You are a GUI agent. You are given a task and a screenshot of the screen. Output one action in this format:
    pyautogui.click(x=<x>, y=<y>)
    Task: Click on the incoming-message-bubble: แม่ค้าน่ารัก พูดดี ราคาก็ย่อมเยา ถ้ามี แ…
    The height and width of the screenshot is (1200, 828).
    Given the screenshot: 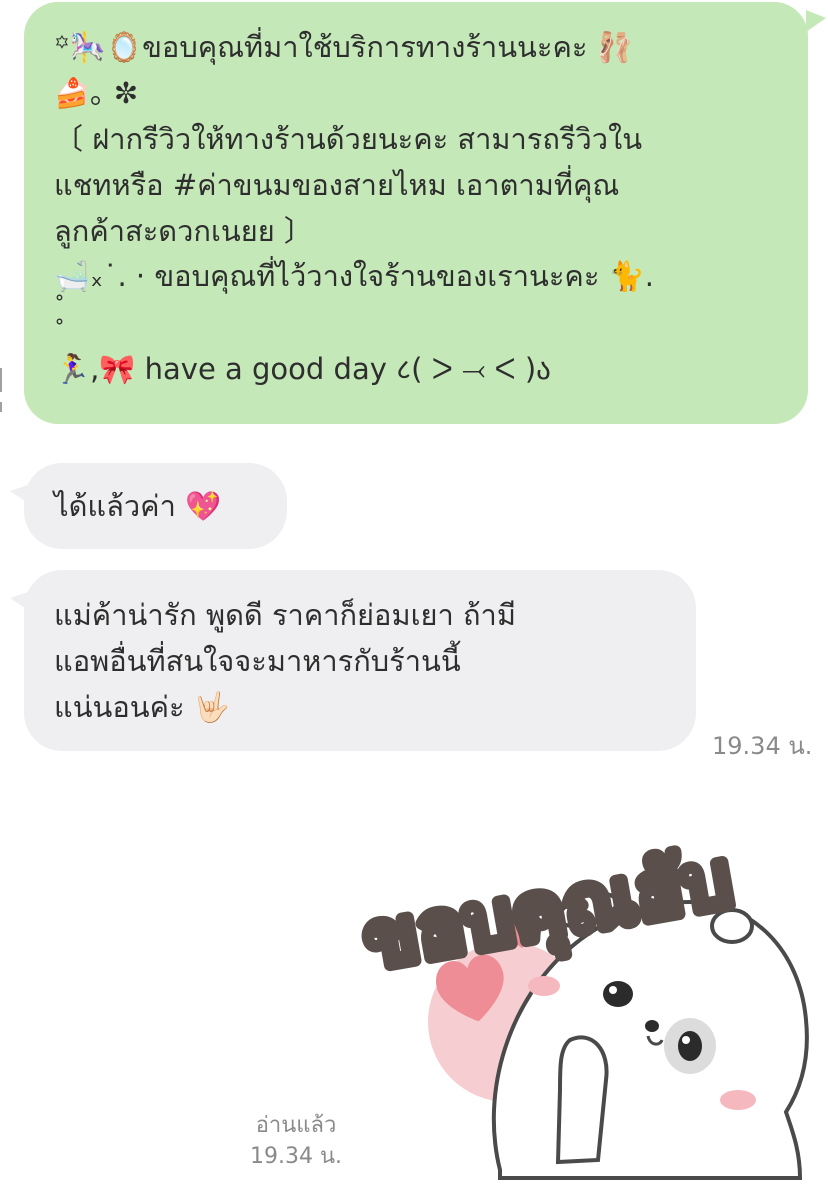 What is the action you would take?
    pyautogui.click(x=353, y=660)
    